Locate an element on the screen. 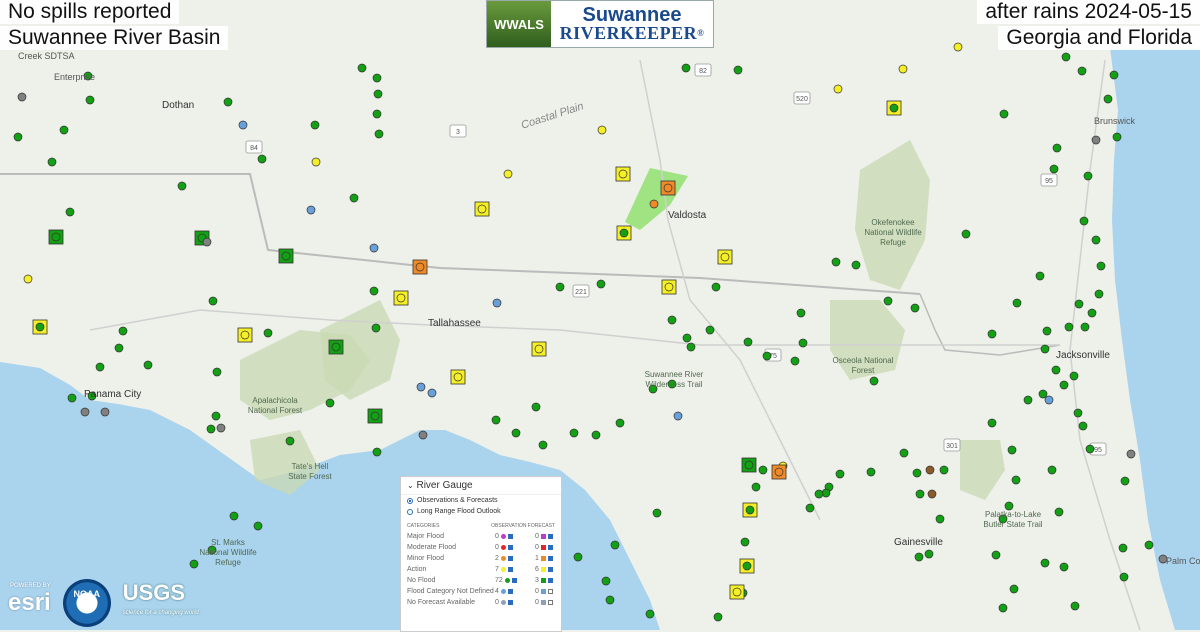  radio-unselected-icon is located at coordinates (410, 511).